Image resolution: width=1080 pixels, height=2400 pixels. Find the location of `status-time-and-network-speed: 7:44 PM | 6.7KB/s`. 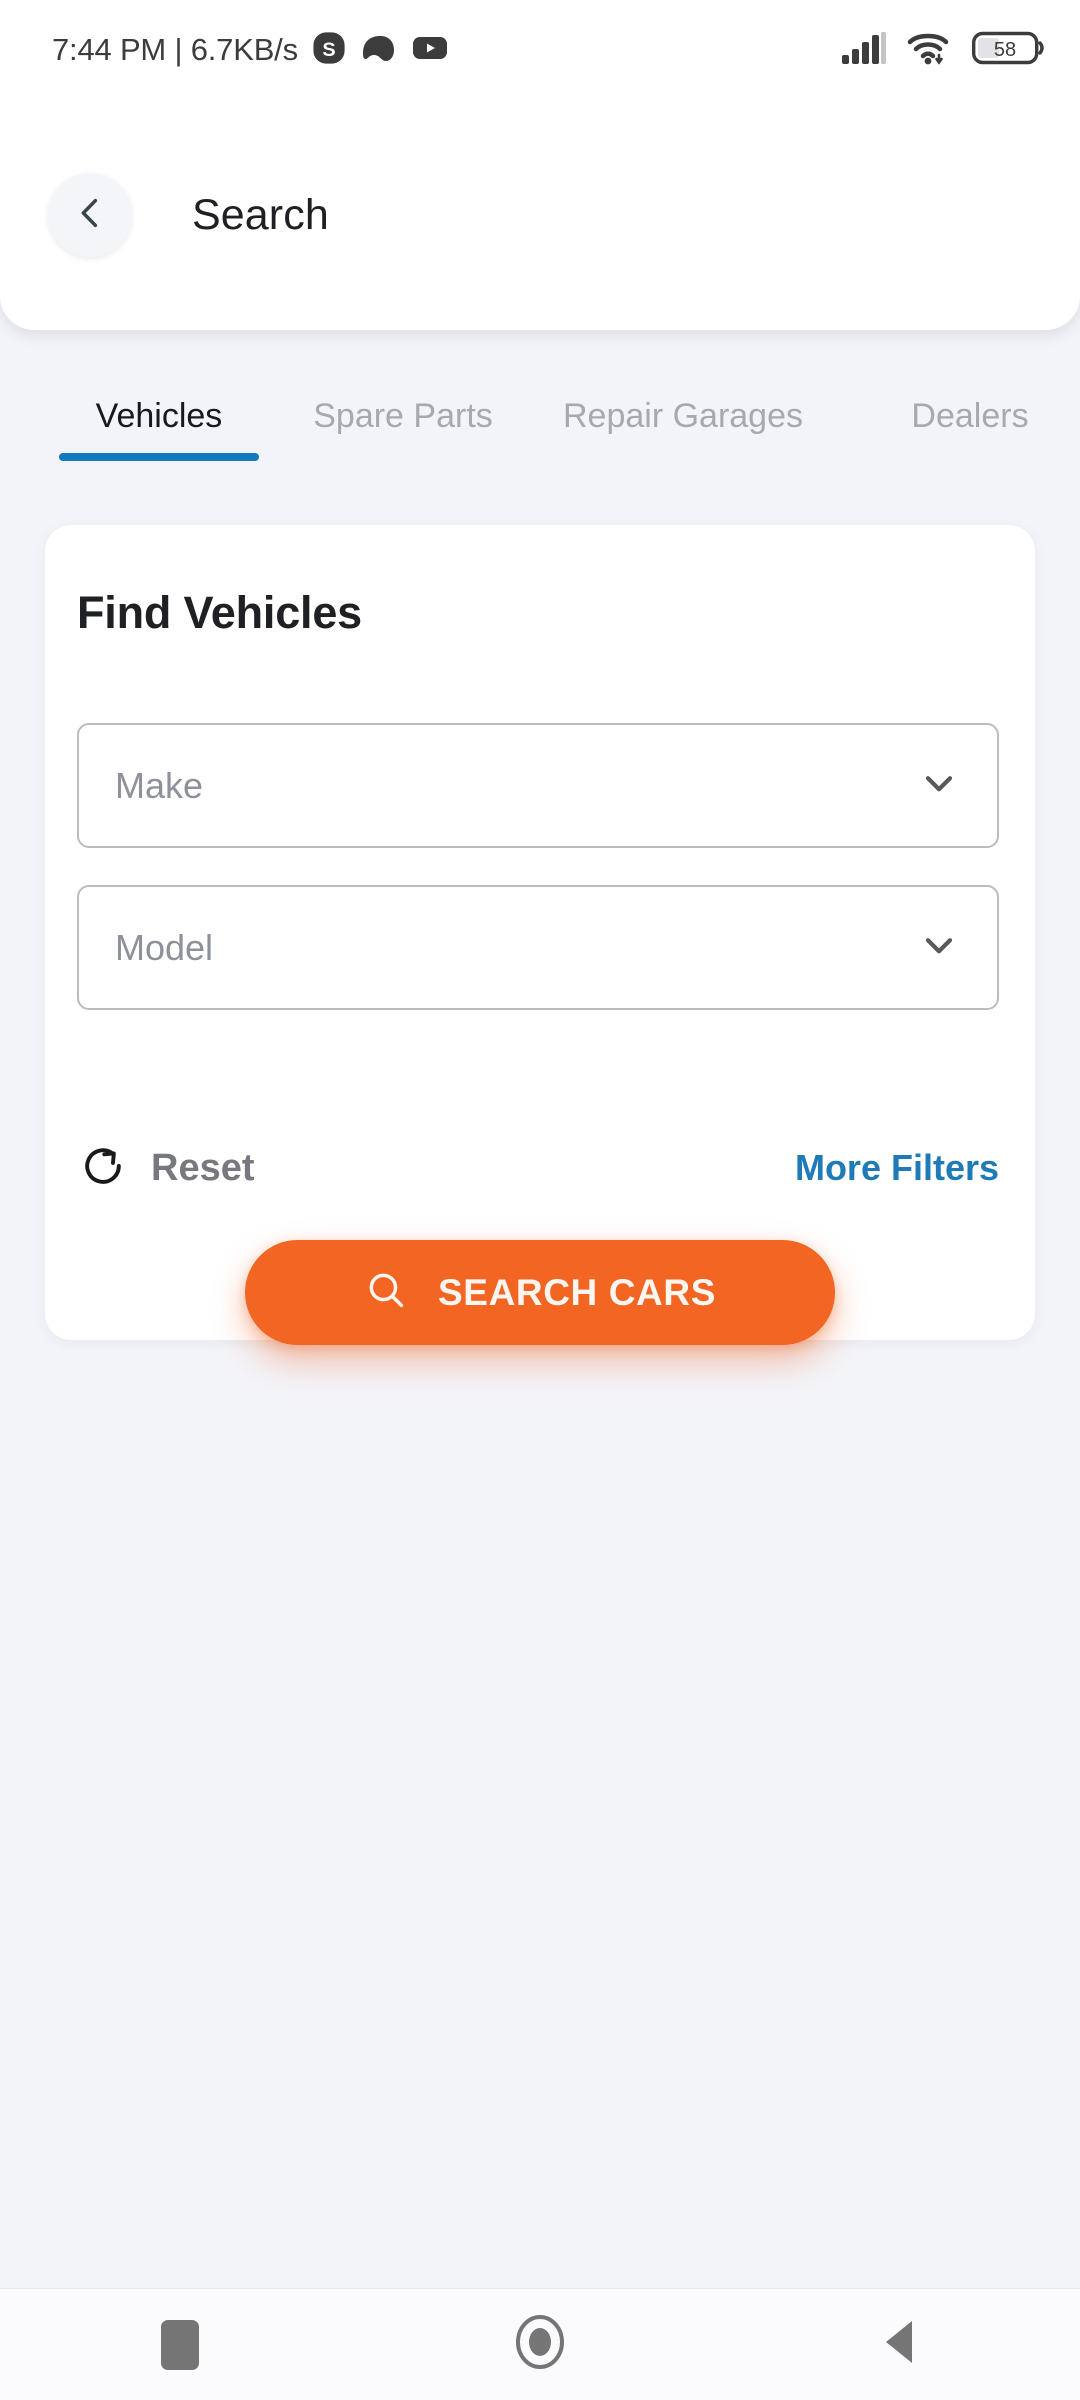

status-time-and-network-speed: 7:44 PM | 6.7KB/s is located at coordinates (175, 49).